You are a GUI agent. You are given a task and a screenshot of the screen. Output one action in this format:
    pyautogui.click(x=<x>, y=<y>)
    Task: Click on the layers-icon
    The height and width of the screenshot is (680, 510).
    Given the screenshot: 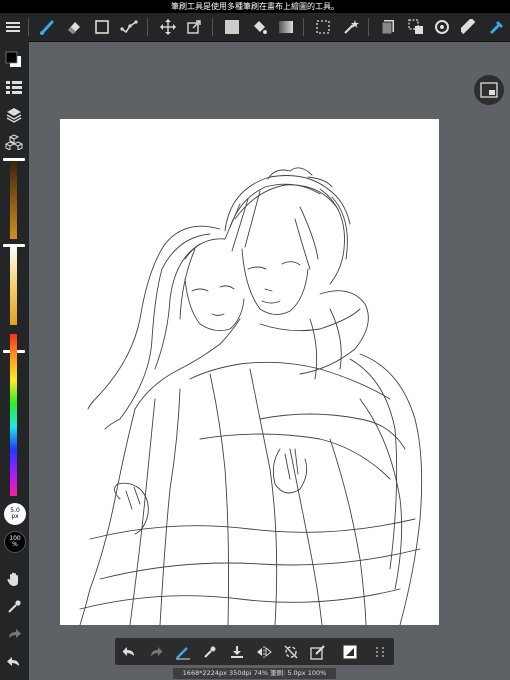 What is the action you would take?
    pyautogui.click(x=14, y=115)
    